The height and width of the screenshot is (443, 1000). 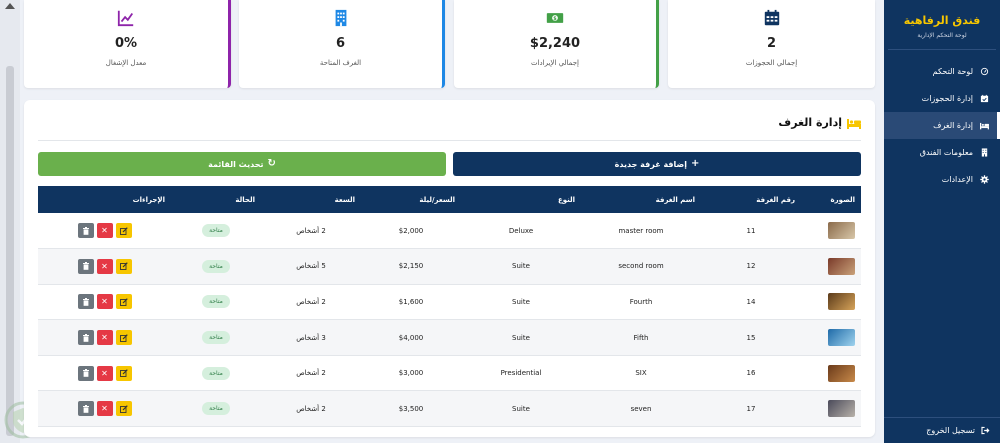 What do you see at coordinates (950, 430) in the screenshot?
I see `logout-label: تسجيل الخروج` at bounding box center [950, 430].